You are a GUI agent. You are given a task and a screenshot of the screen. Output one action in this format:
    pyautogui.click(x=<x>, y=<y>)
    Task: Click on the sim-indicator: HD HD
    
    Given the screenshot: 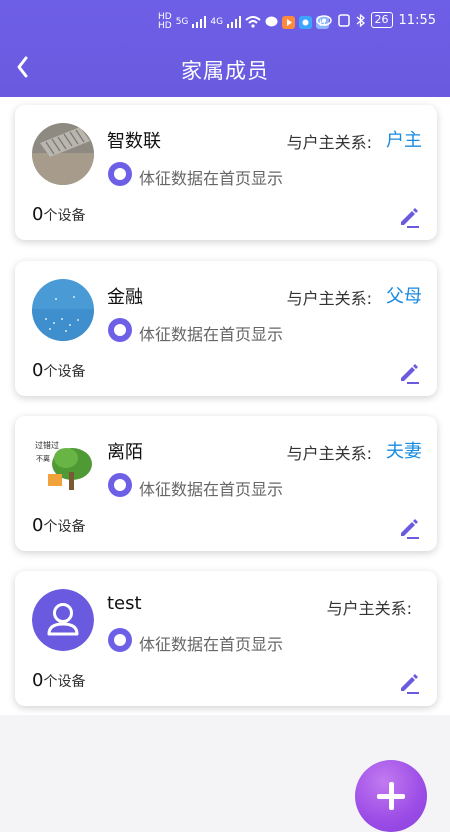 What is the action you would take?
    pyautogui.click(x=165, y=21)
    